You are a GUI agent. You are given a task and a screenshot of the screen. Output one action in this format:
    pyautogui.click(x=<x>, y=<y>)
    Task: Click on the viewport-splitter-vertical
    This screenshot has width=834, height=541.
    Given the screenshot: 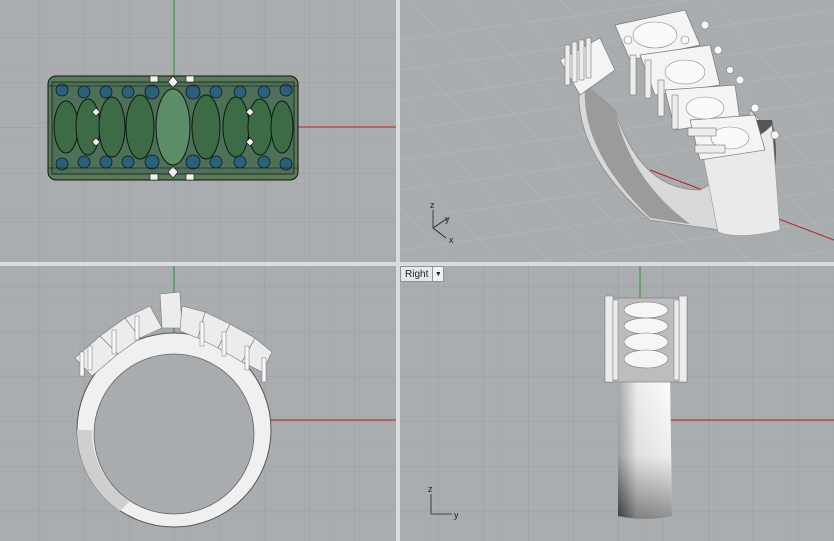 What is the action you would take?
    pyautogui.click(x=398, y=270)
    